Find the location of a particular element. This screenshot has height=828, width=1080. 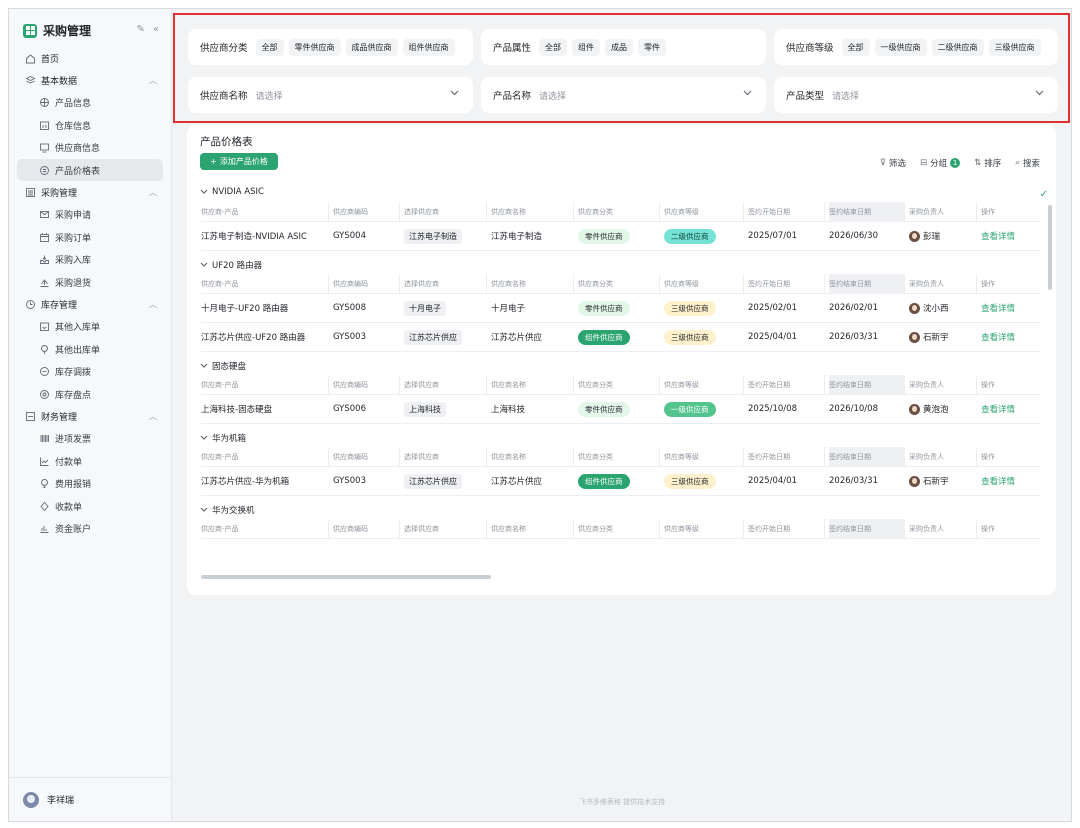

filter-supplier-name: 供应商名称 请选择 is located at coordinates (330, 95).